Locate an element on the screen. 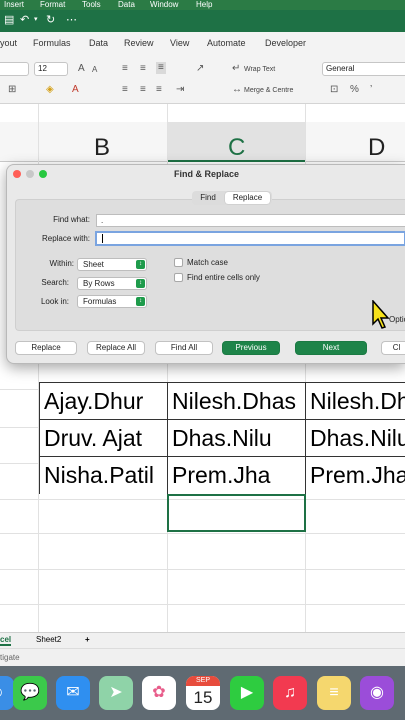 The image size is (405, 720). find-what-label: Find what: is located at coordinates (71, 219).